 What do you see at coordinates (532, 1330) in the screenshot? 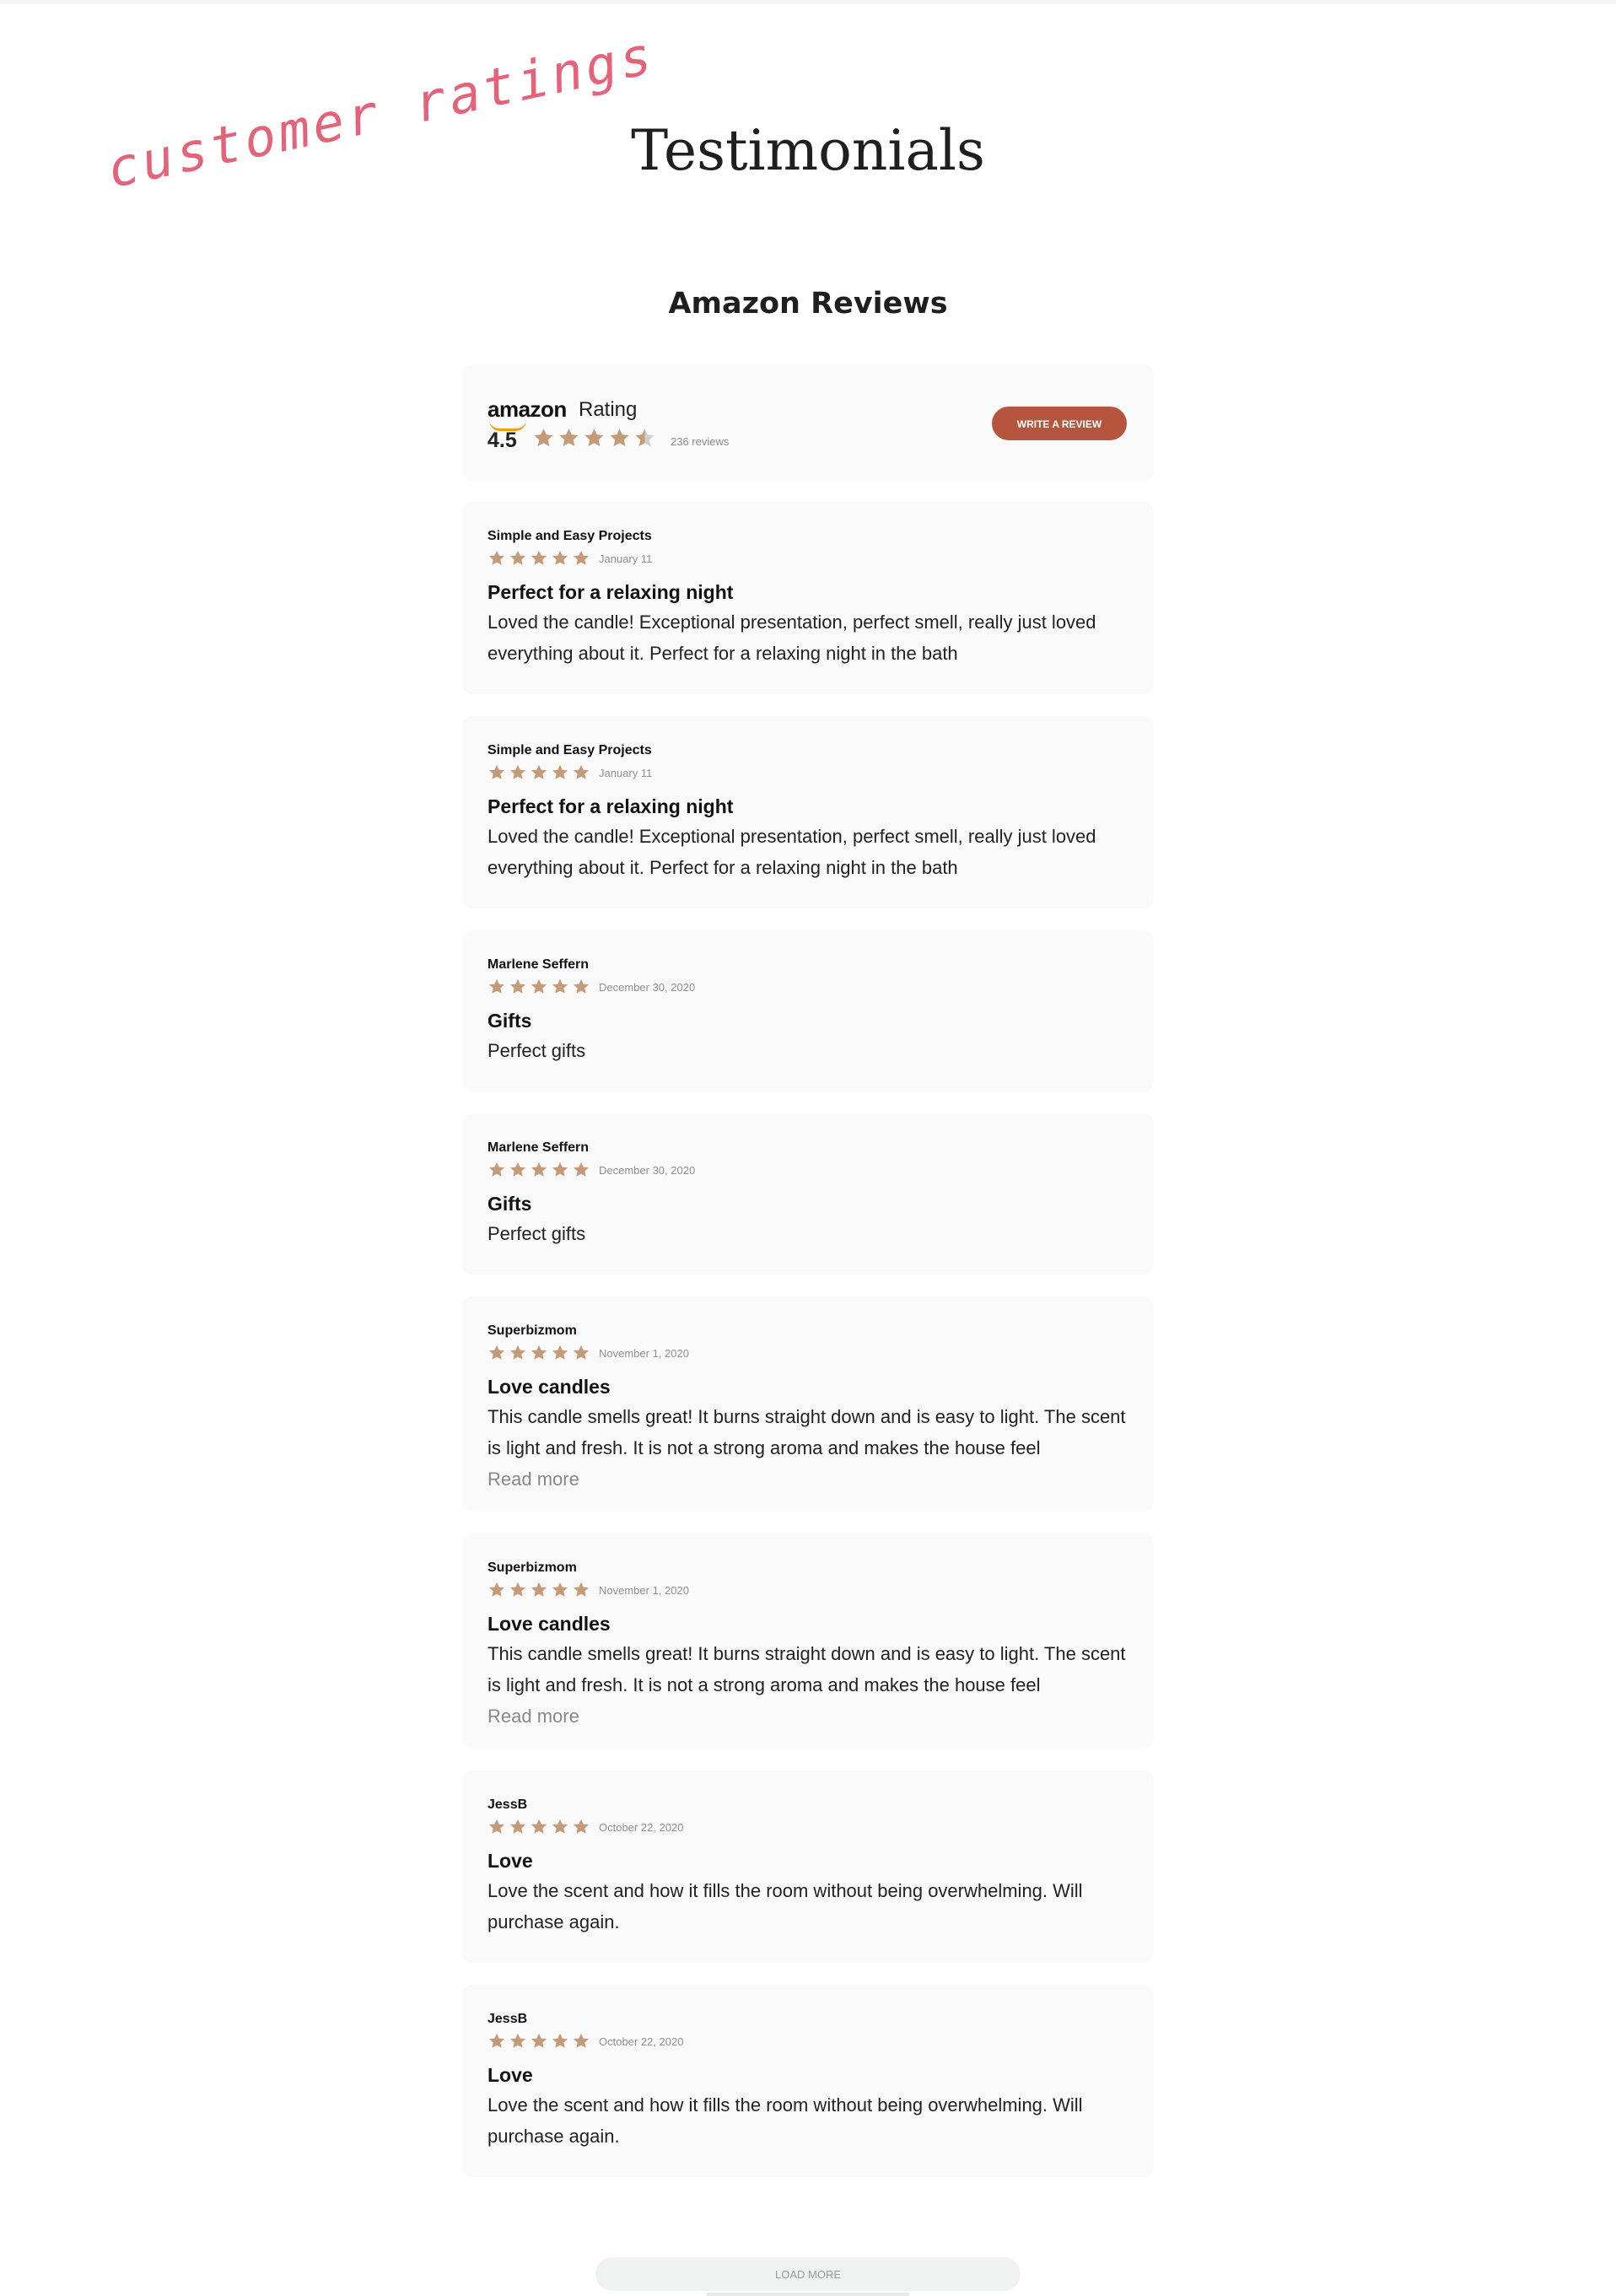
I see `review-author: Superbizmom` at bounding box center [532, 1330].